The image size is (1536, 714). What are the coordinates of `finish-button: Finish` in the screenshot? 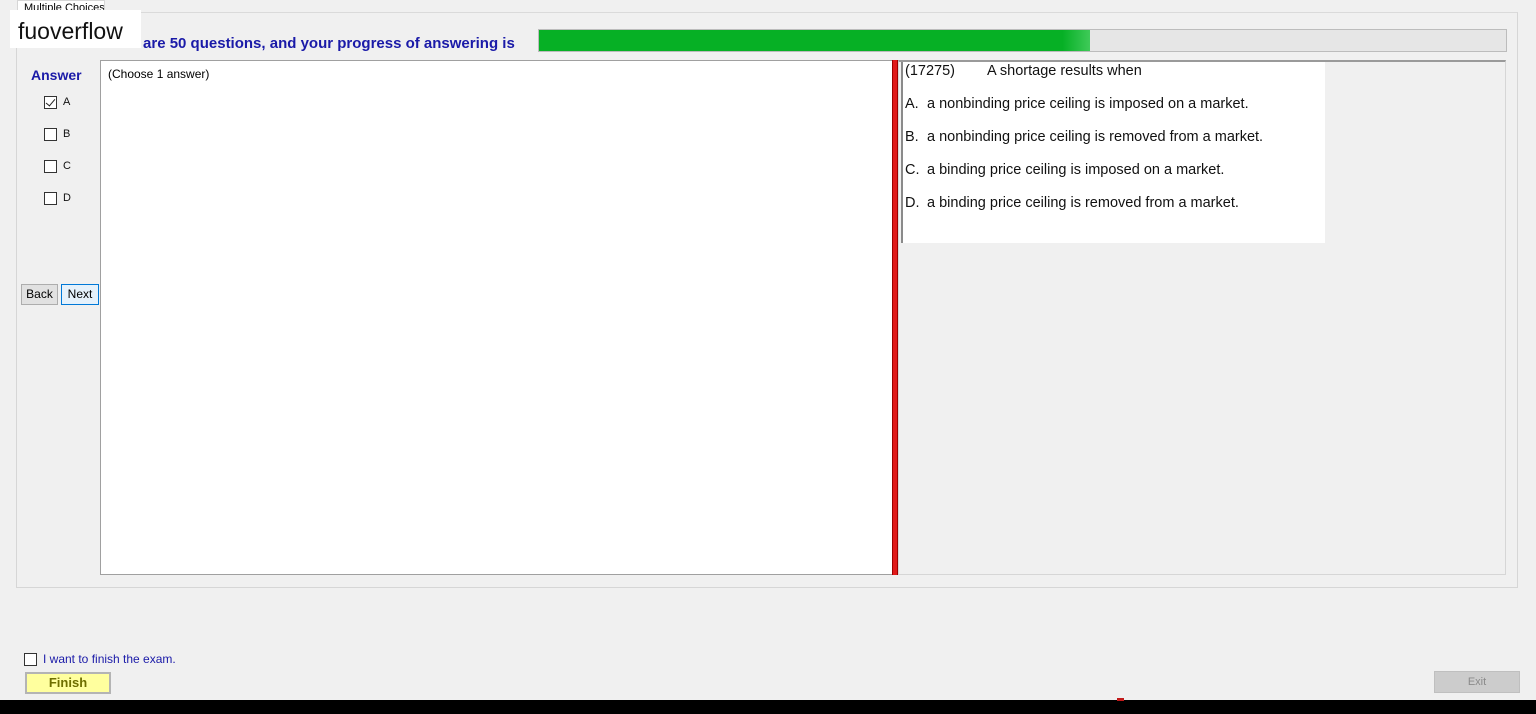 It's located at (68, 683).